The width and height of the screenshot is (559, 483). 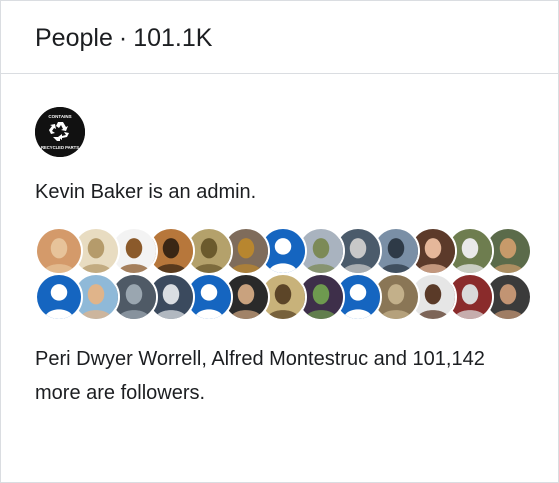 I want to click on recycle-icon: CONTAINS RECYCLED PARTS, so click(x=60, y=132).